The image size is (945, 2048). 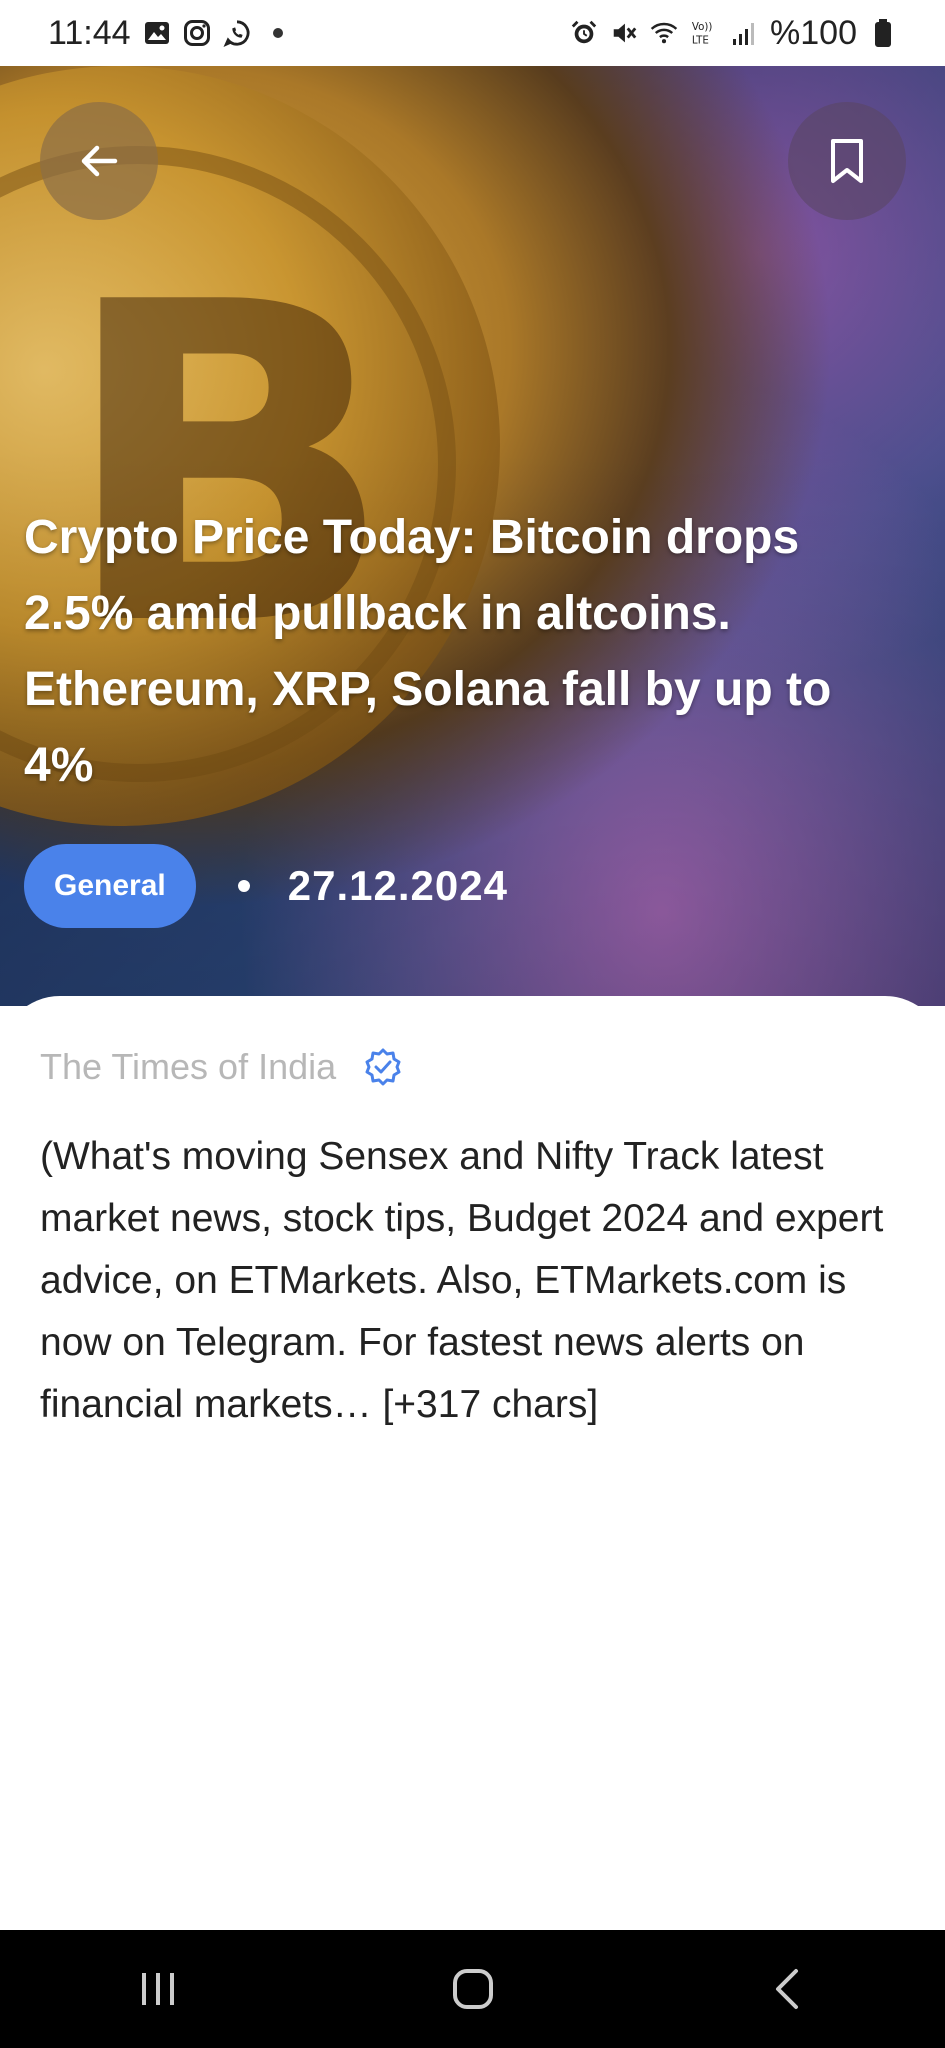 I want to click on instagram-icon, so click(x=197, y=33).